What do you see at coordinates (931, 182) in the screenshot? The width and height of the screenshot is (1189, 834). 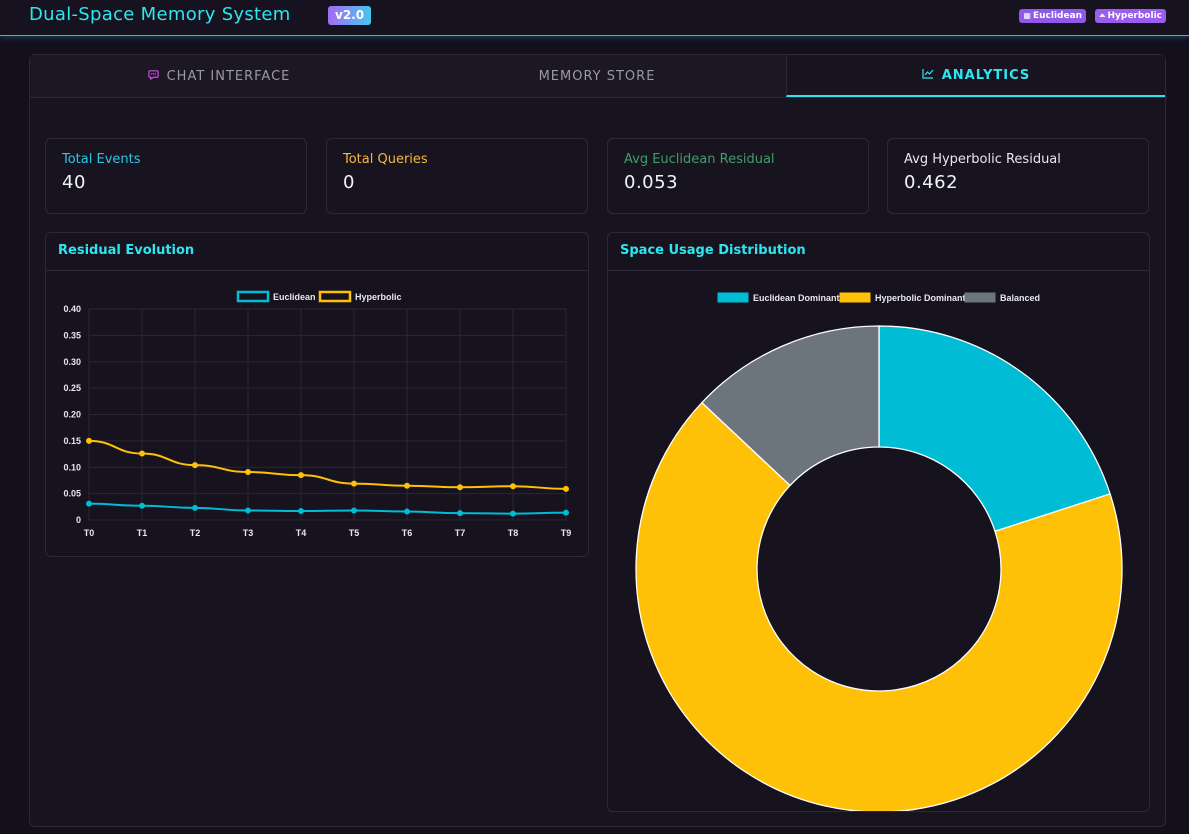 I see `stat-value: 0.462` at bounding box center [931, 182].